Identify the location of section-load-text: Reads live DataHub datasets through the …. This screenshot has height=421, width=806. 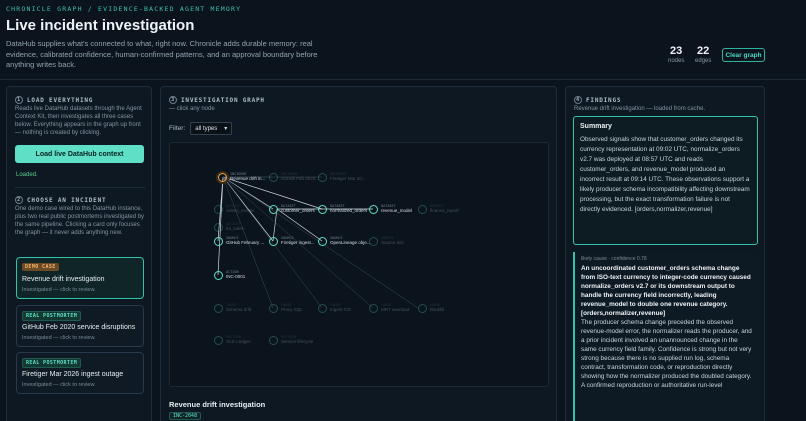
(78, 121).